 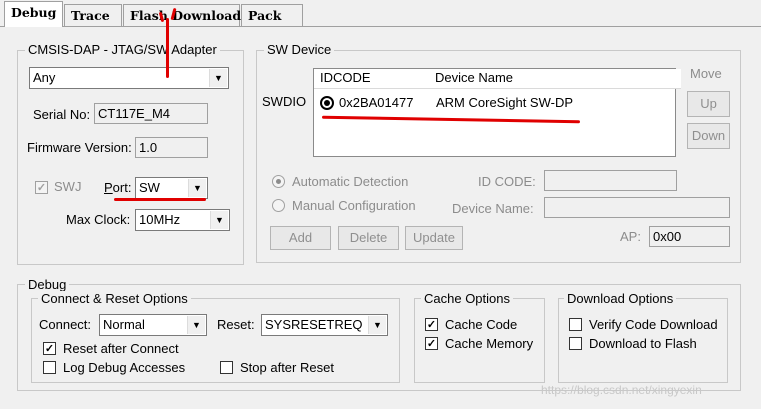 What do you see at coordinates (380, 13) in the screenshot?
I see `tab-bar: Debug Trace Flash Download Pack` at bounding box center [380, 13].